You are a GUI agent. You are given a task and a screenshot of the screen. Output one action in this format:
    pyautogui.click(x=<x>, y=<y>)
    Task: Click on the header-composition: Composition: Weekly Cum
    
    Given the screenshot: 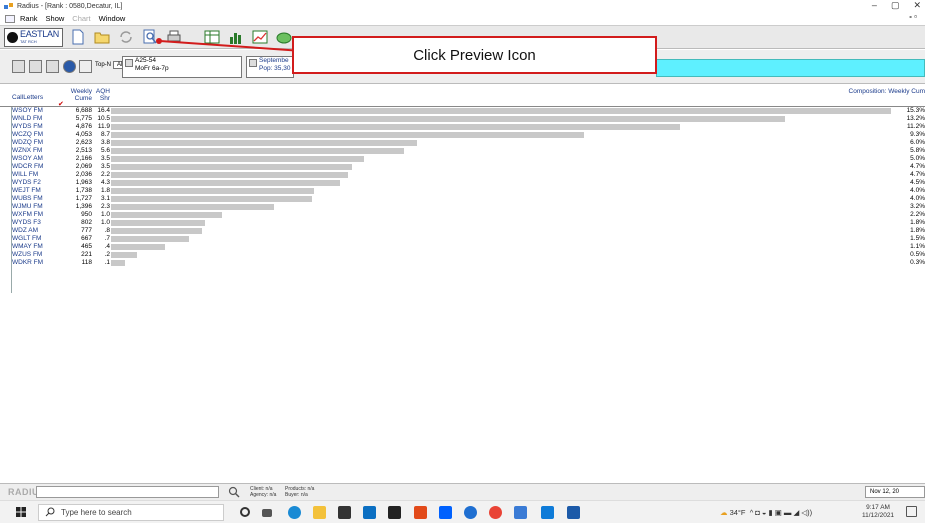 What is the action you would take?
    pyautogui.click(x=877, y=91)
    